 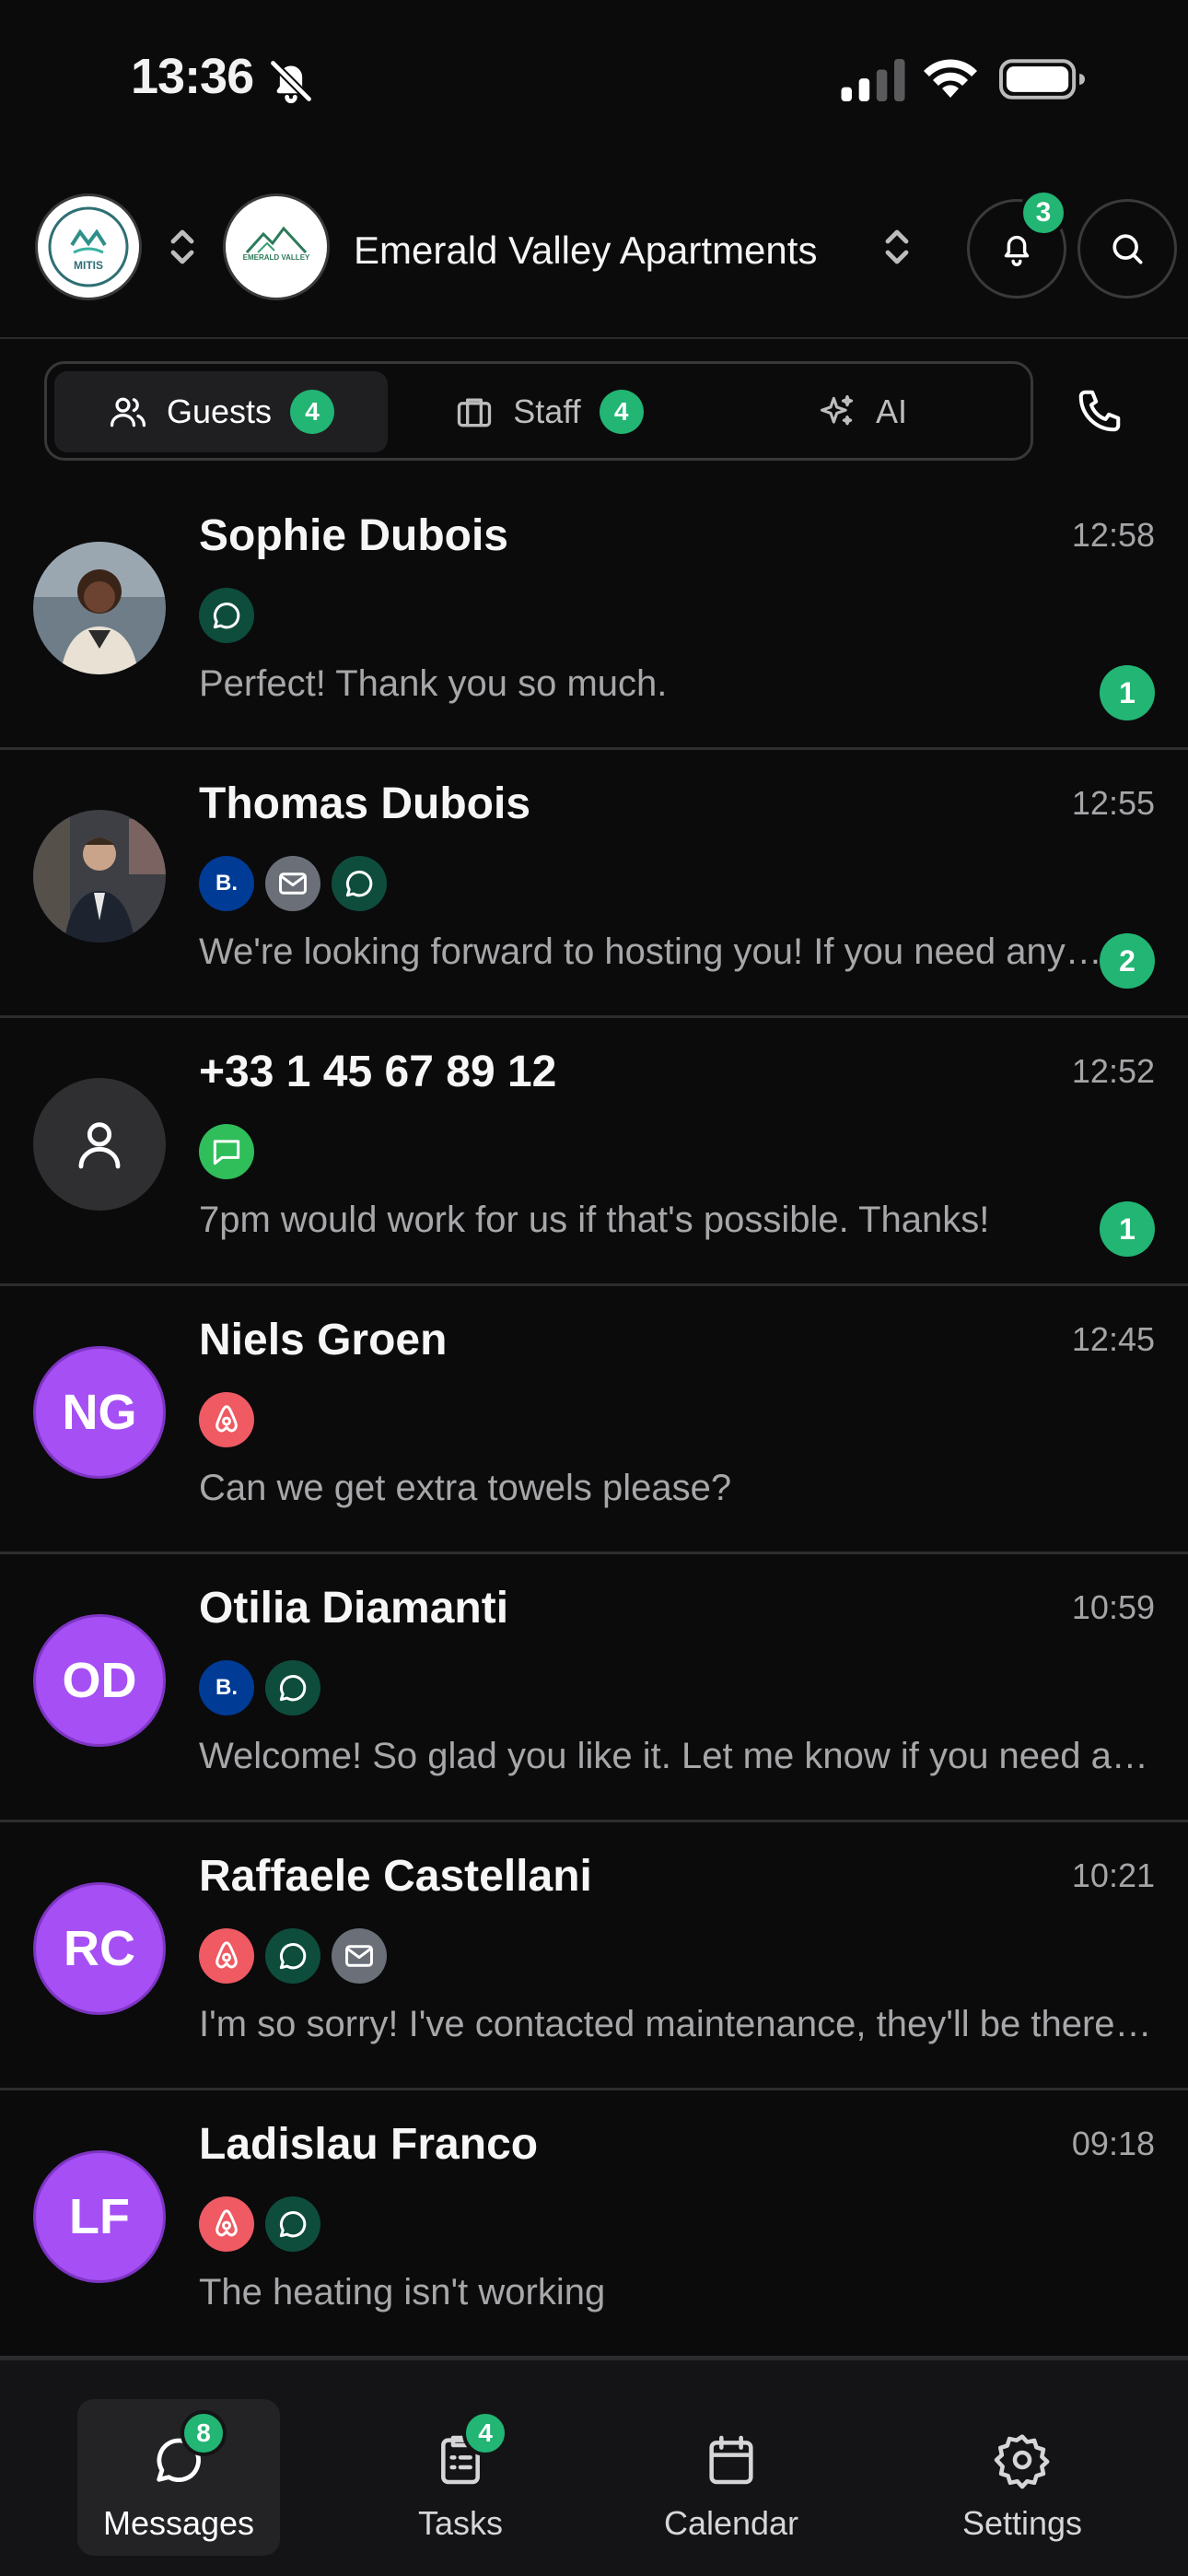 I want to click on conversation-type-tabs: Guests 4 Staff 4 AI, so click(x=538, y=411).